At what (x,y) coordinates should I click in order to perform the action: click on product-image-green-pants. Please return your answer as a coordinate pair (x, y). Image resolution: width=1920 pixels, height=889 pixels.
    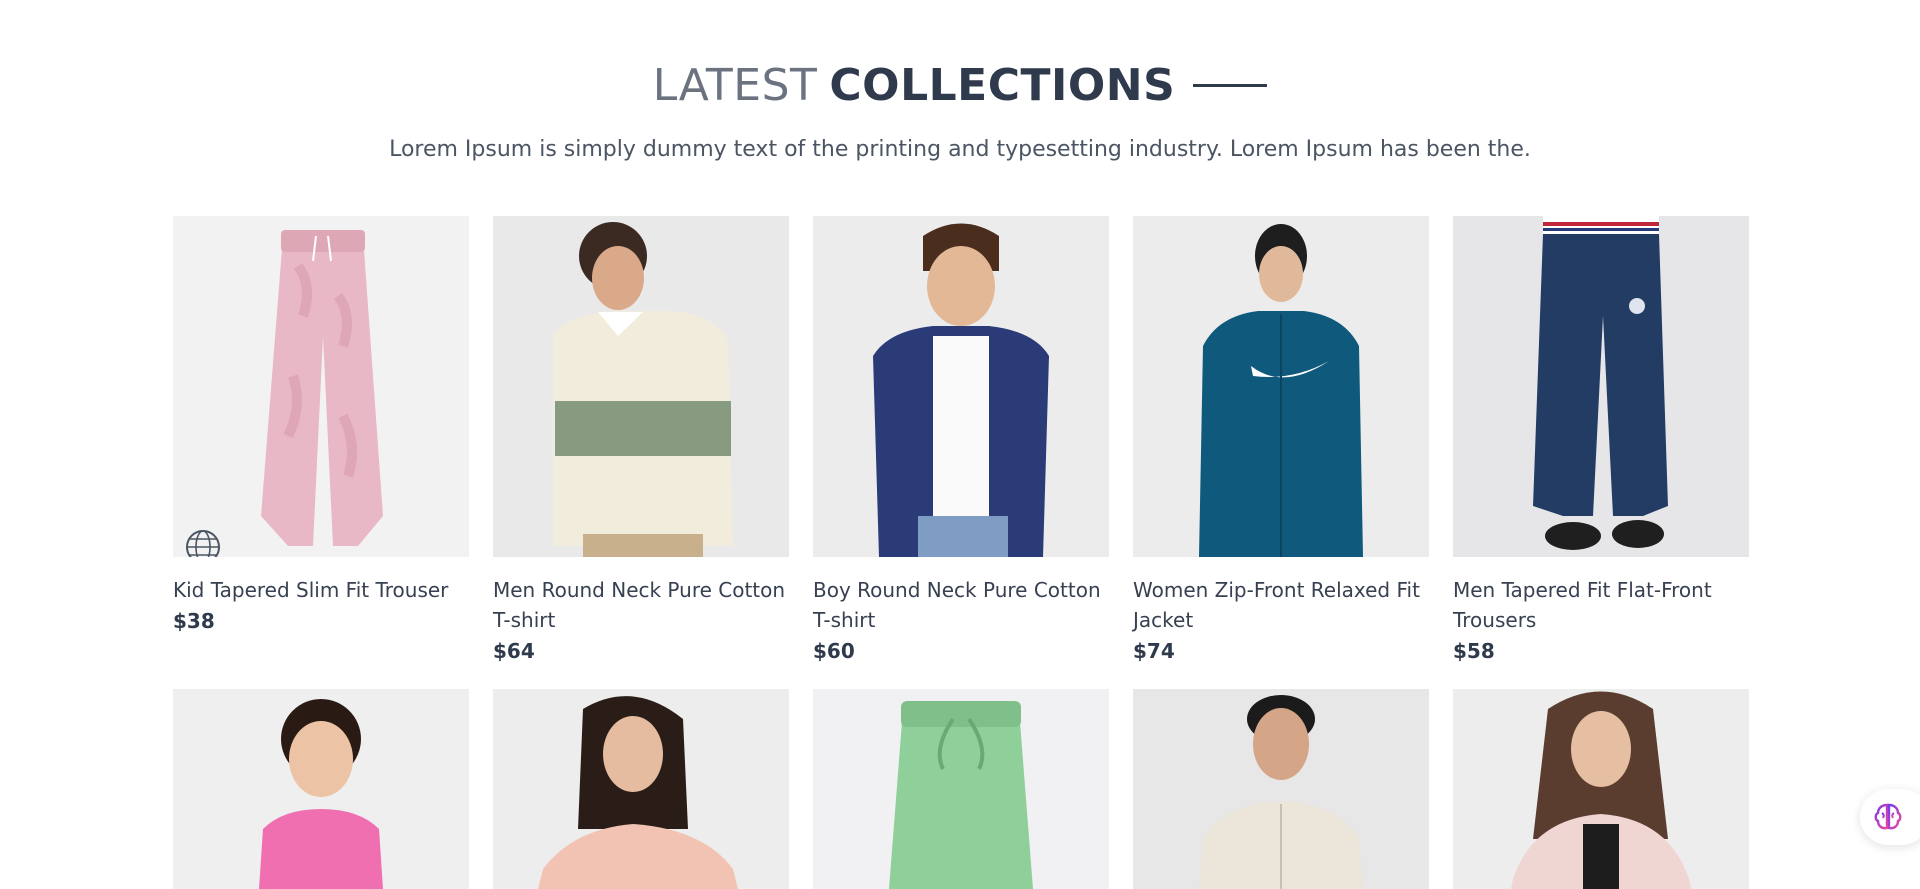
    Looking at the image, I should click on (961, 789).